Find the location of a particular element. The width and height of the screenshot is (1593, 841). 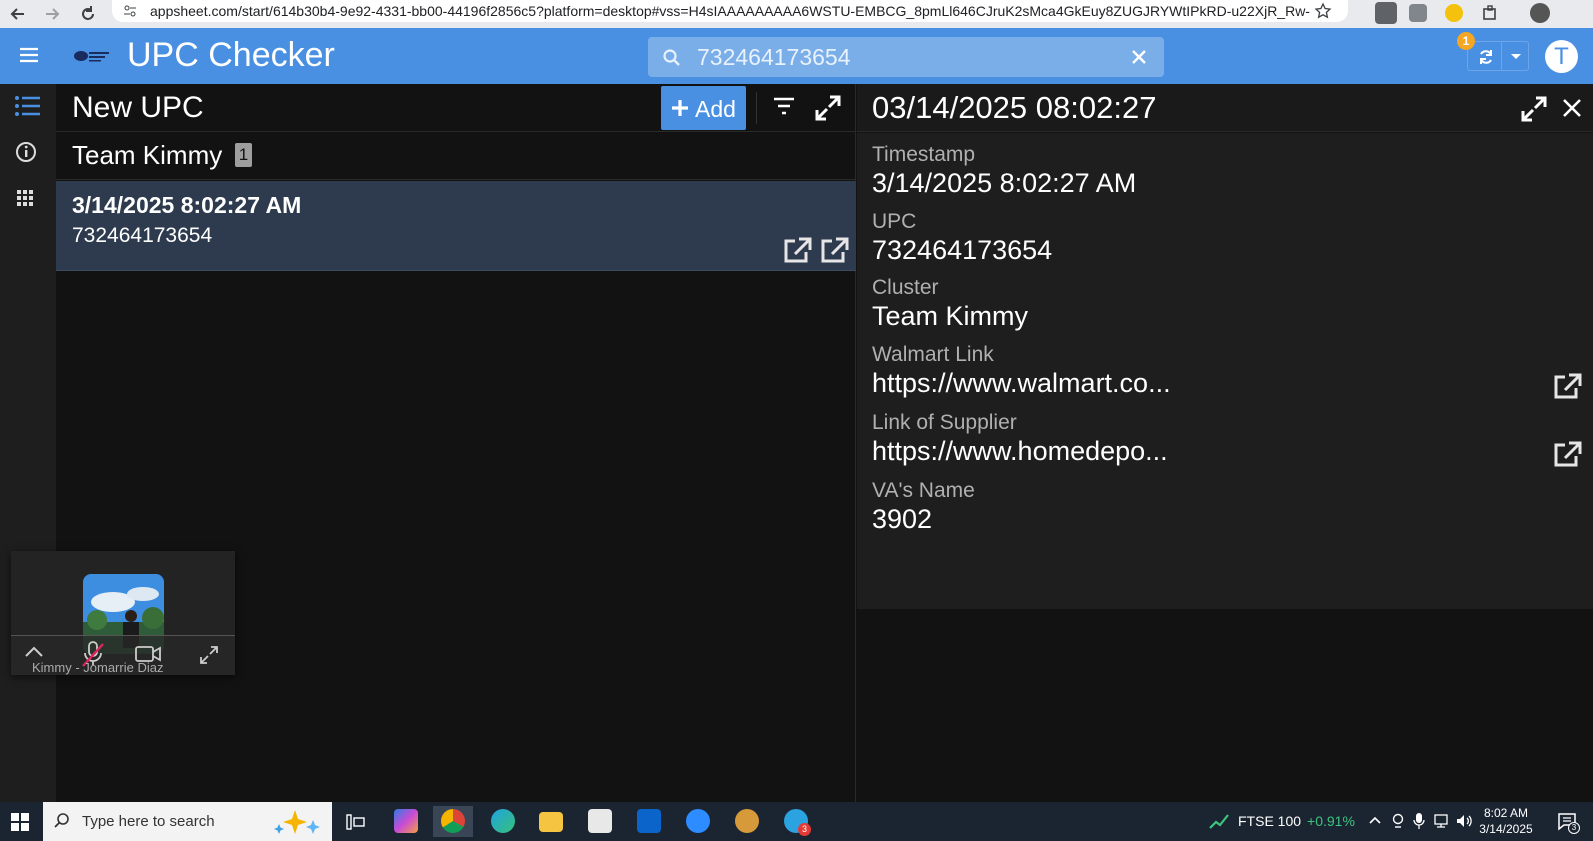

extension-g-icon is located at coordinates (1418, 13).